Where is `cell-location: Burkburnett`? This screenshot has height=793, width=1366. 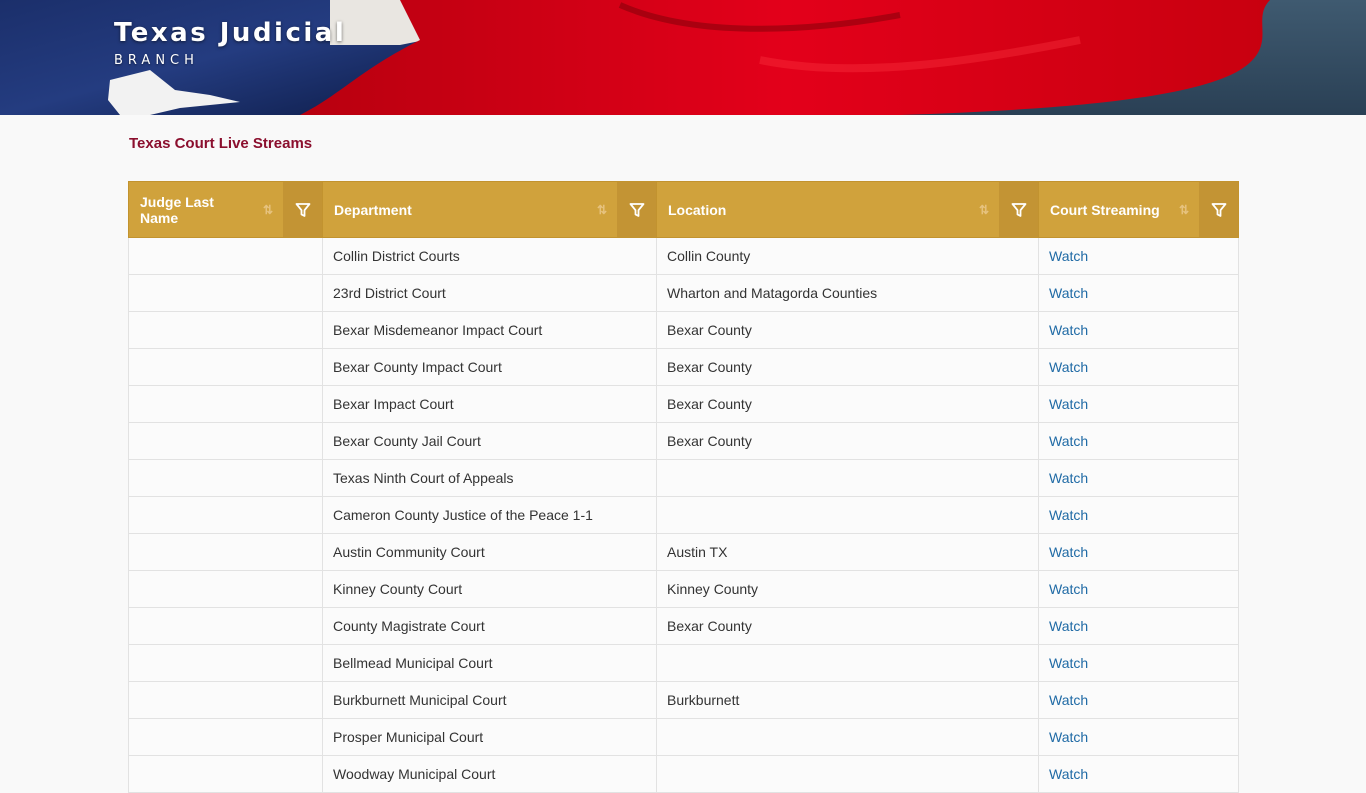 cell-location: Burkburnett is located at coordinates (847, 700).